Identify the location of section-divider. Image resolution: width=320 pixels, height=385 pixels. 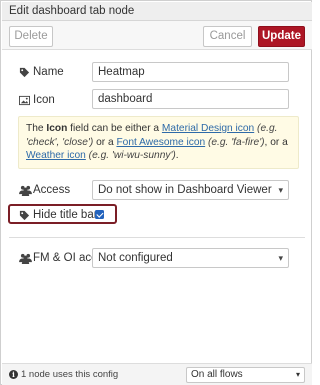
(157, 237).